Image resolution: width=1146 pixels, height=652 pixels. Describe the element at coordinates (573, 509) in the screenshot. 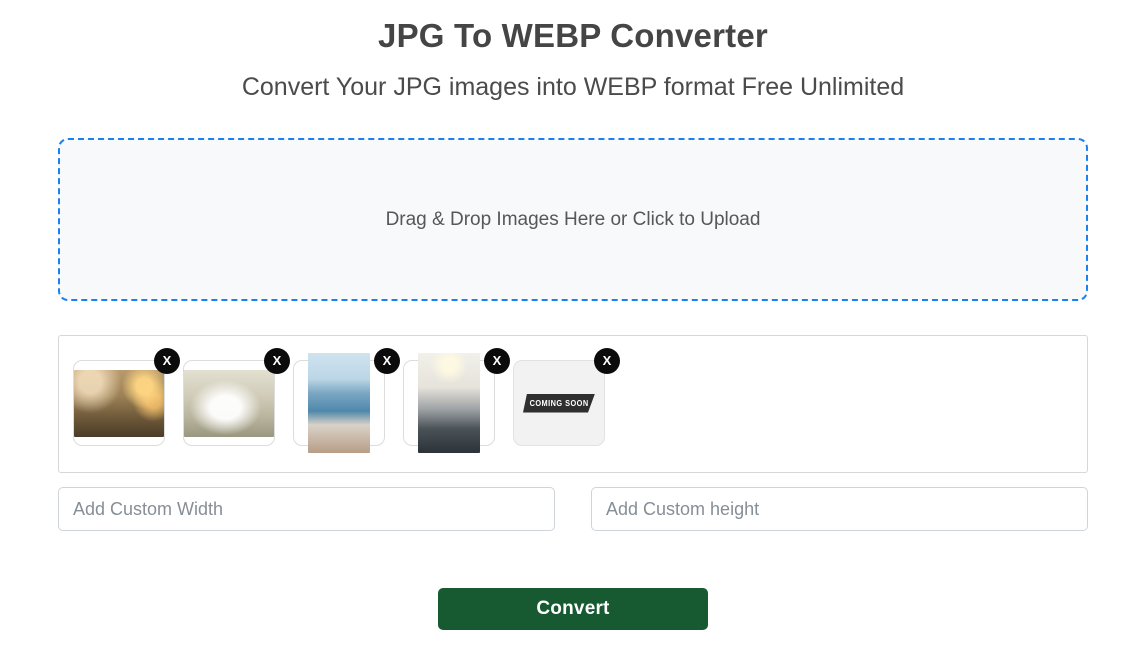

I see `custom-size-row` at that location.